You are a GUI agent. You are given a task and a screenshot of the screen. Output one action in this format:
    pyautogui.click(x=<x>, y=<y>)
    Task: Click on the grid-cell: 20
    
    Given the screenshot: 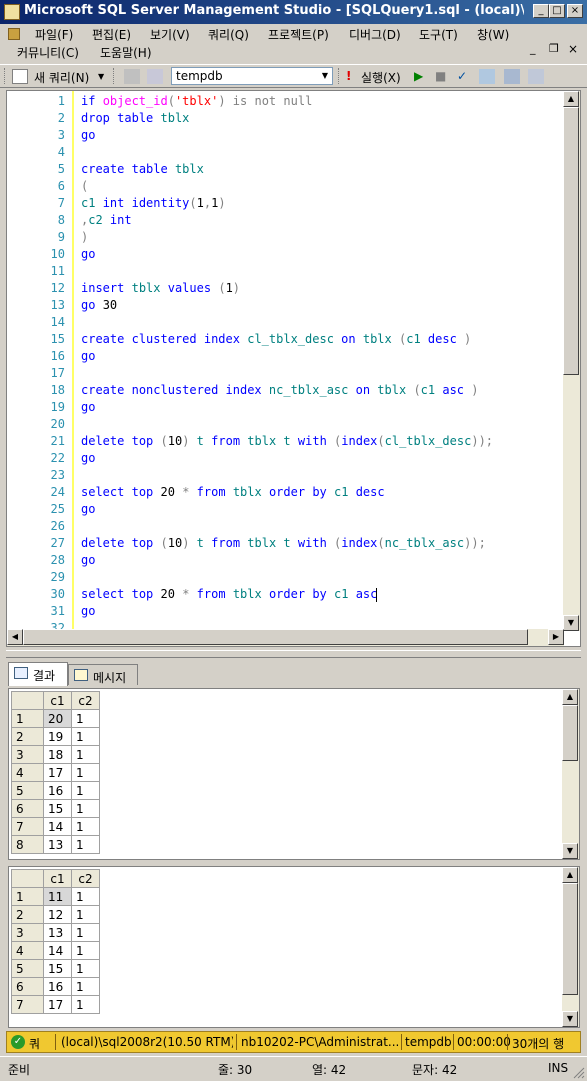 What is the action you would take?
    pyautogui.click(x=57, y=718)
    